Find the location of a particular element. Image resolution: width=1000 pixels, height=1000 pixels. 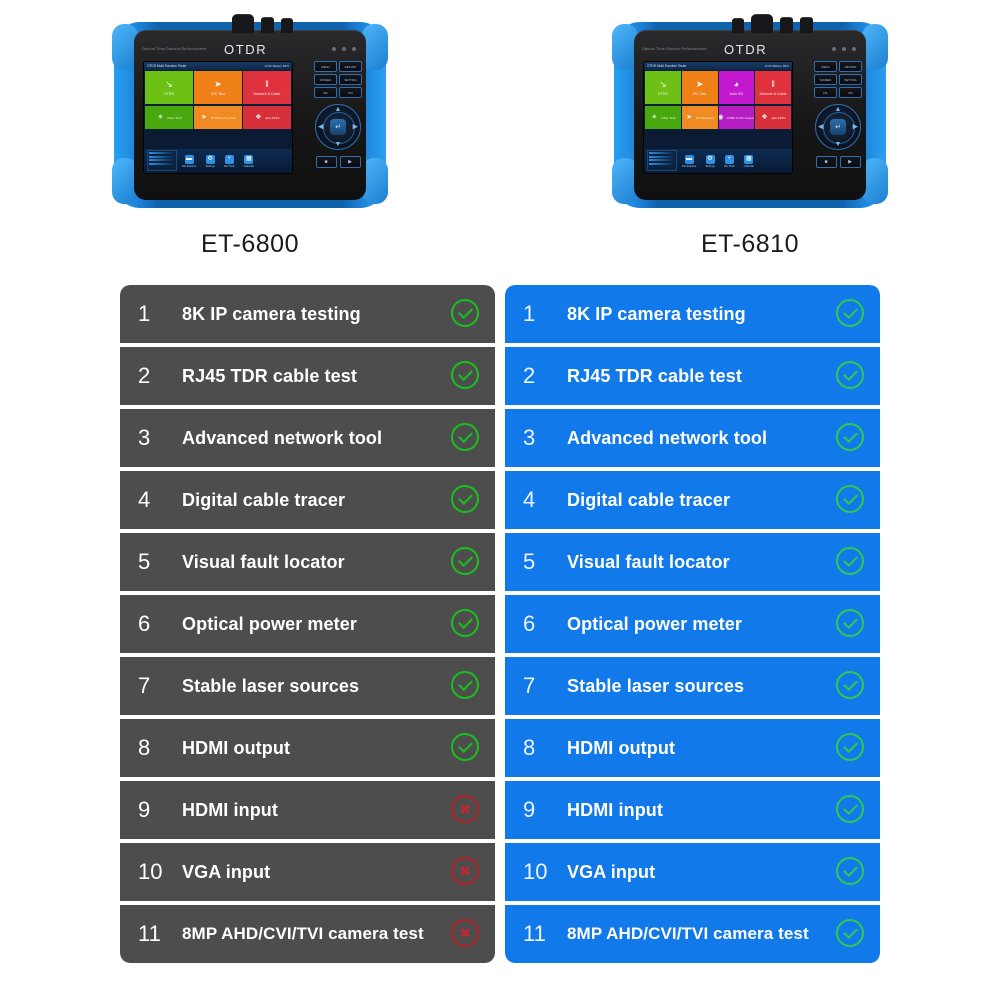

screen-tile-label: IP Discovery is located at coordinates (705, 117).